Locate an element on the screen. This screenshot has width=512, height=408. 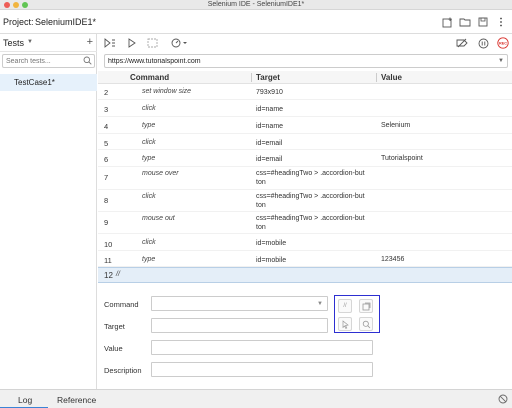
command-input is located at coordinates (232, 303).